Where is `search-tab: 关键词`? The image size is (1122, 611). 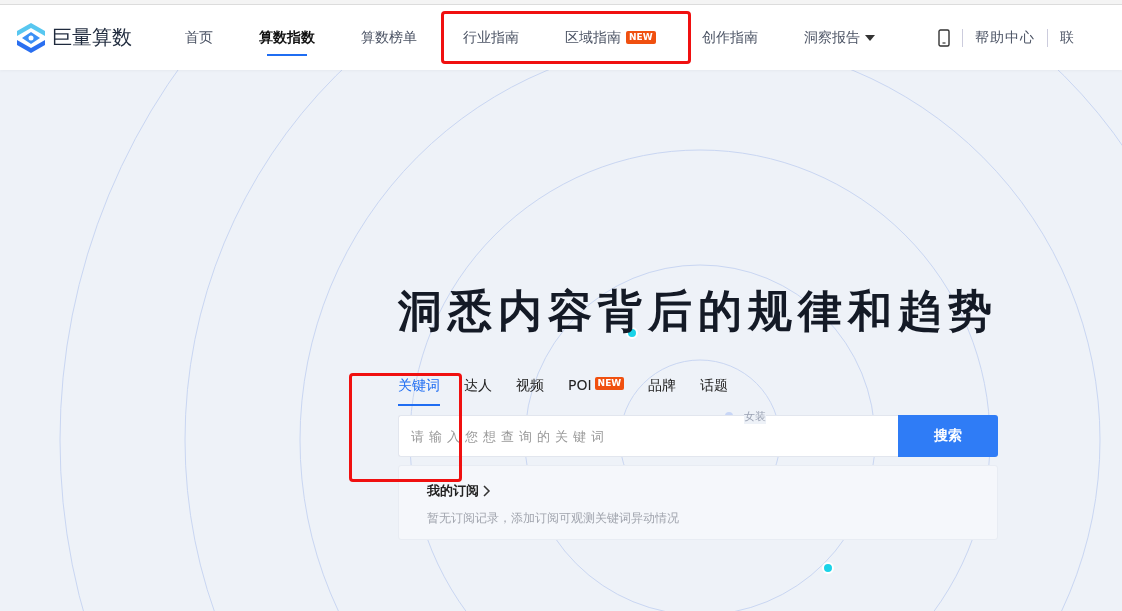 search-tab: 关键词 is located at coordinates (419, 391).